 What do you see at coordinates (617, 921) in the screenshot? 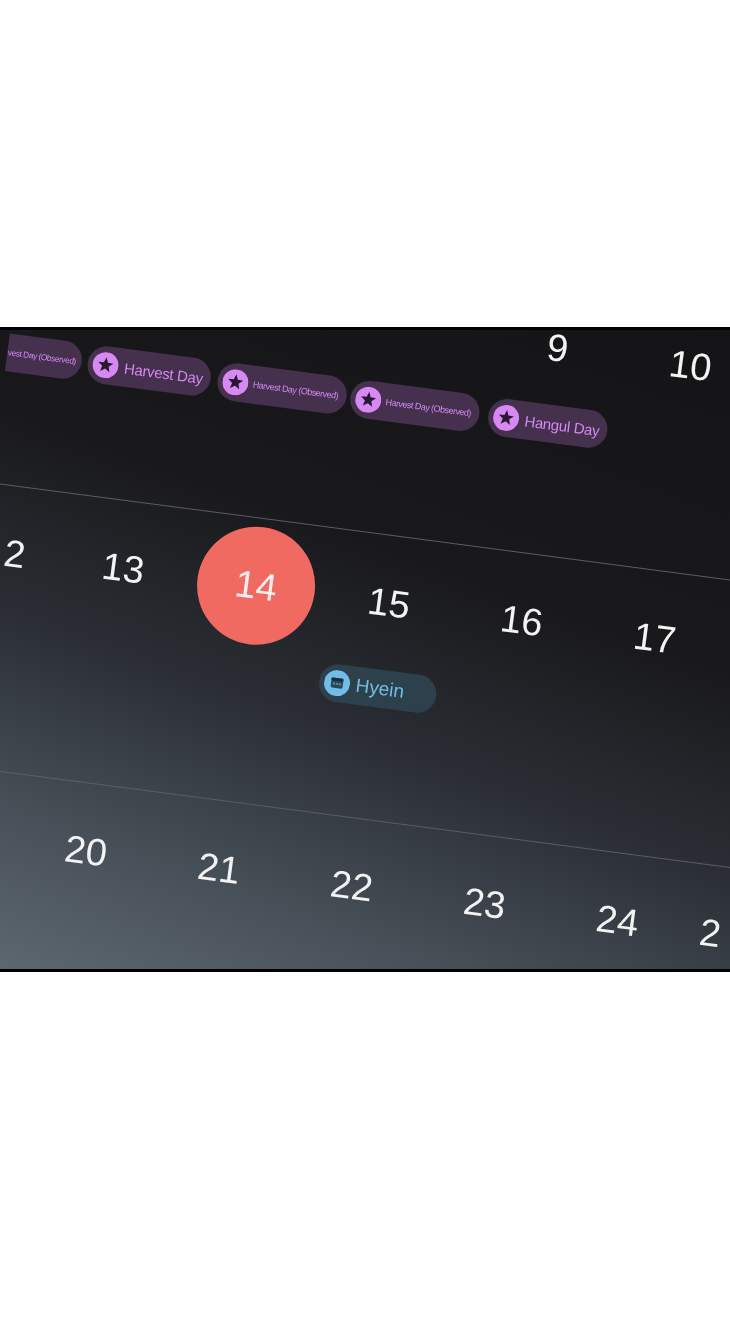
I see `day-number: 24` at bounding box center [617, 921].